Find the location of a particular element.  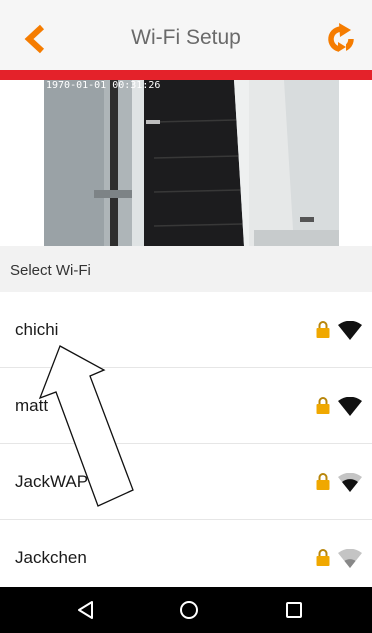

nav-back-button is located at coordinates (86, 610).